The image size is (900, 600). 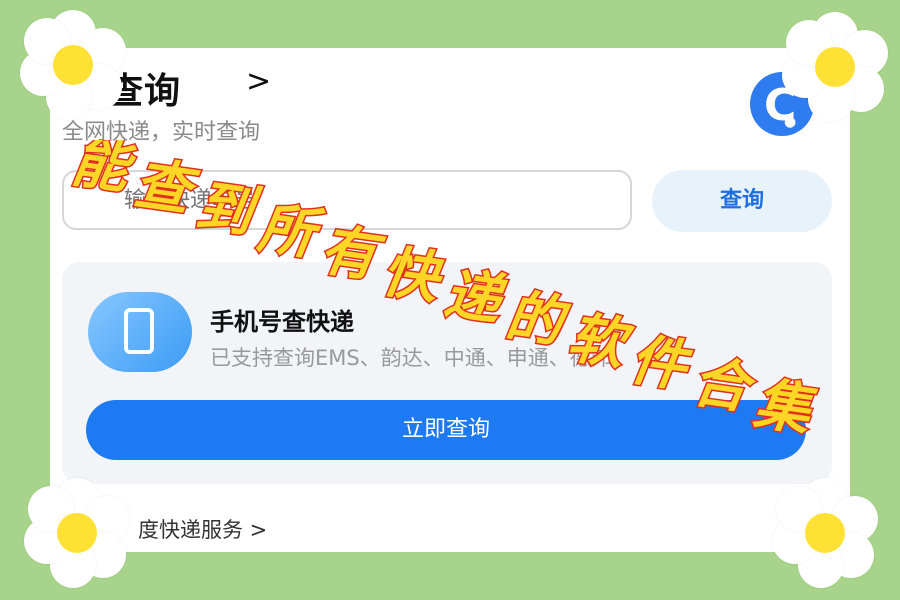 What do you see at coordinates (258, 81) in the screenshot?
I see `chevron-right-icon: >` at bounding box center [258, 81].